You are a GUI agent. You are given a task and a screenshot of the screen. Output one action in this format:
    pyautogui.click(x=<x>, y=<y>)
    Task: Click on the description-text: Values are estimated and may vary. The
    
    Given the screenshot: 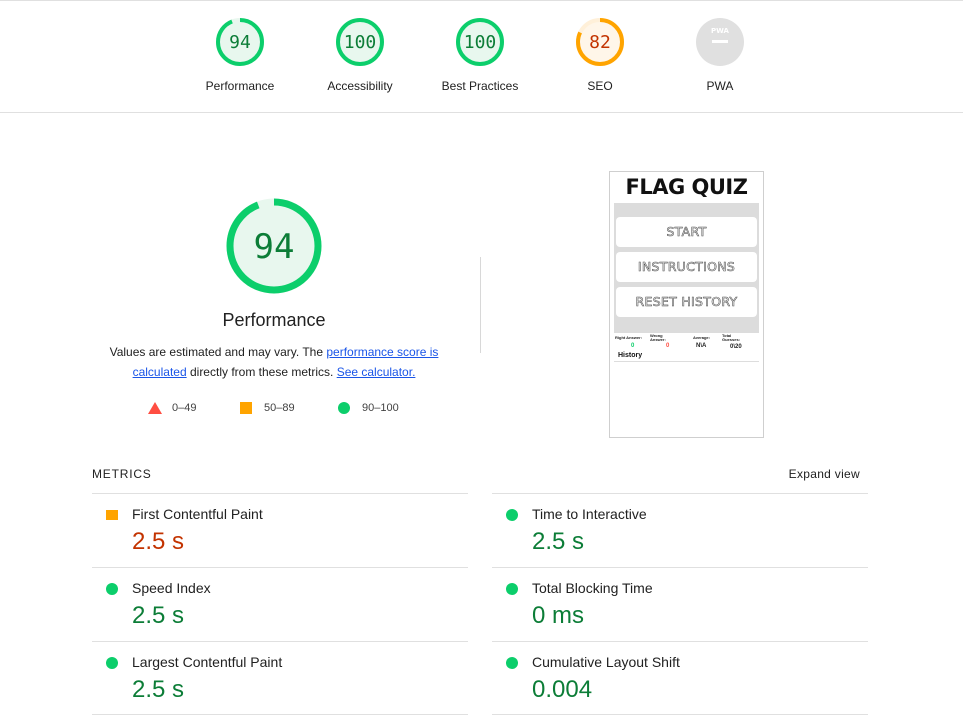 What is the action you would take?
    pyautogui.click(x=218, y=352)
    